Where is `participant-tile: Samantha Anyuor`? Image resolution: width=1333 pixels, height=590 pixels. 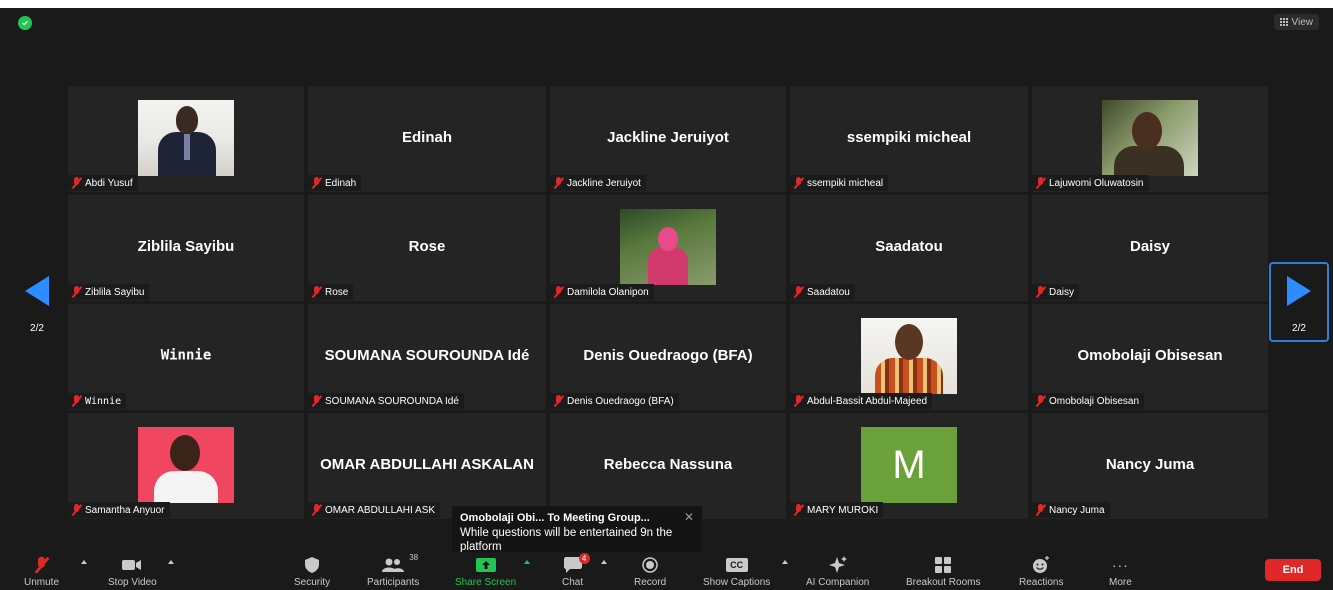
participant-tile: Samantha Anyuor is located at coordinates (186, 466).